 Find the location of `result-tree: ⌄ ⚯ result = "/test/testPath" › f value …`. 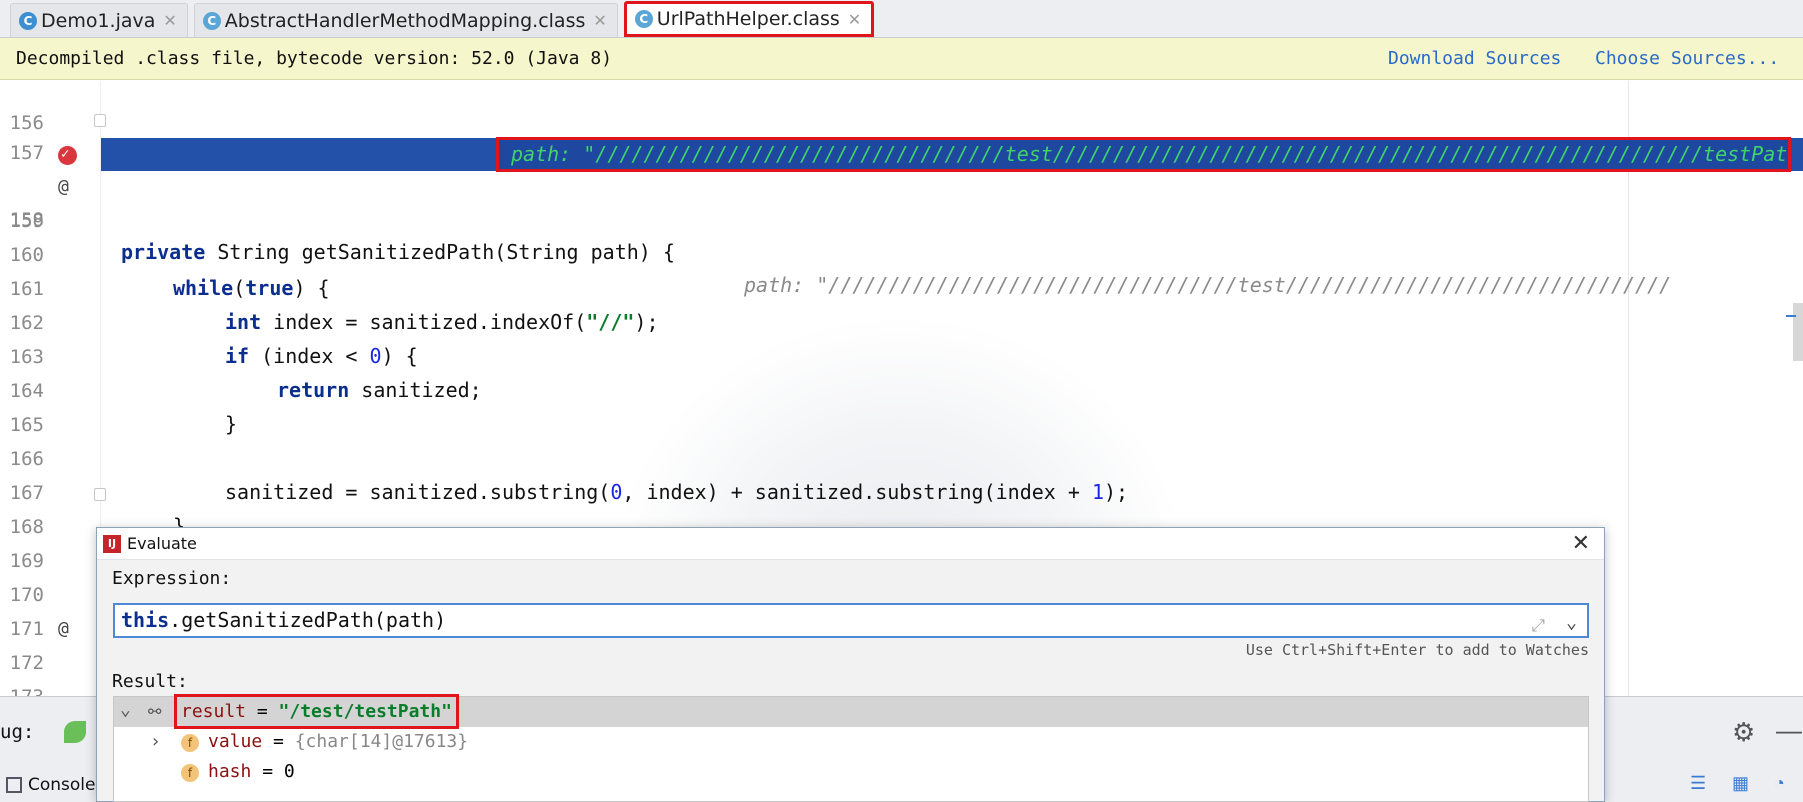

result-tree: ⌄ ⚯ result = "/test/testPath" › f value … is located at coordinates (851, 748).